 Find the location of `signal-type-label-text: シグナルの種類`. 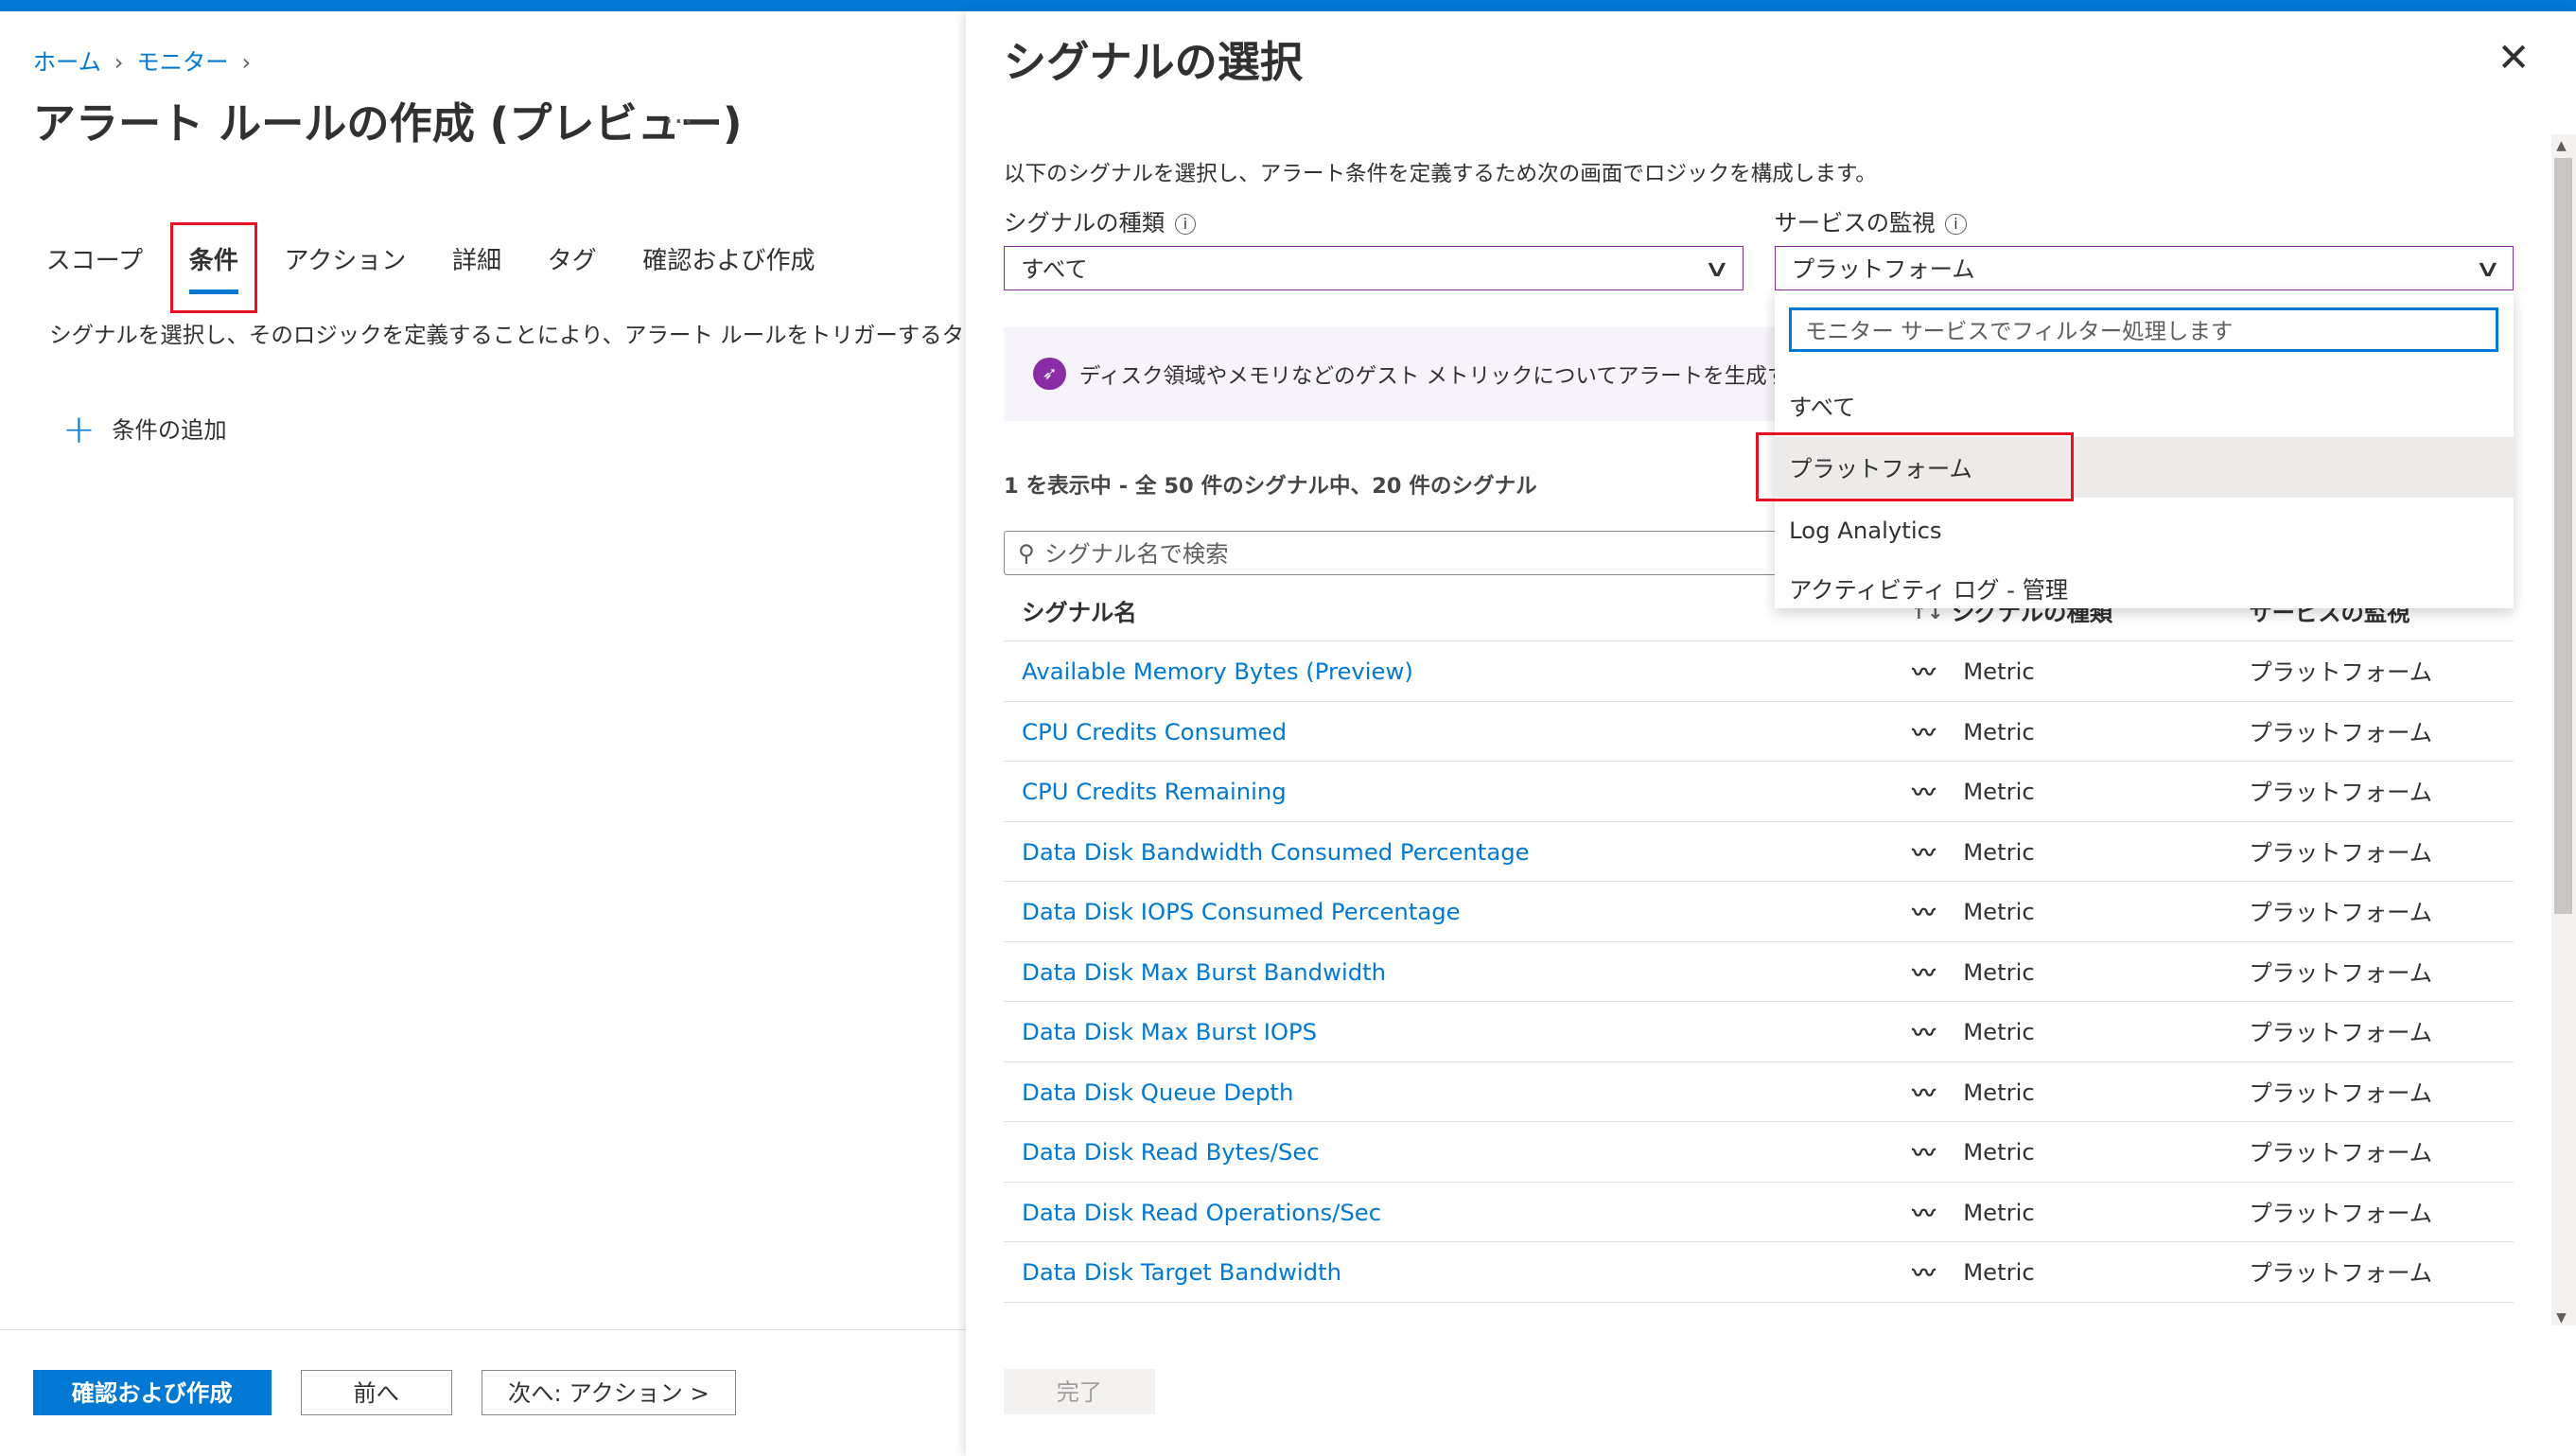

signal-type-label-text: シグナルの種類 is located at coordinates (1085, 223).